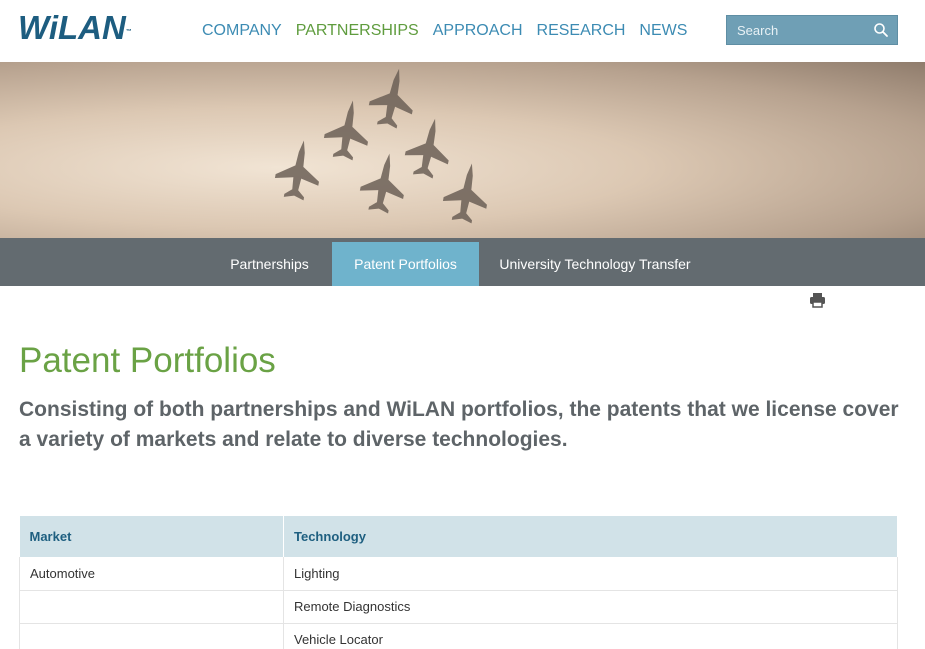 This screenshot has height=649, width=925. What do you see at coordinates (242, 31) in the screenshot?
I see `nav-company: COMPANY` at bounding box center [242, 31].